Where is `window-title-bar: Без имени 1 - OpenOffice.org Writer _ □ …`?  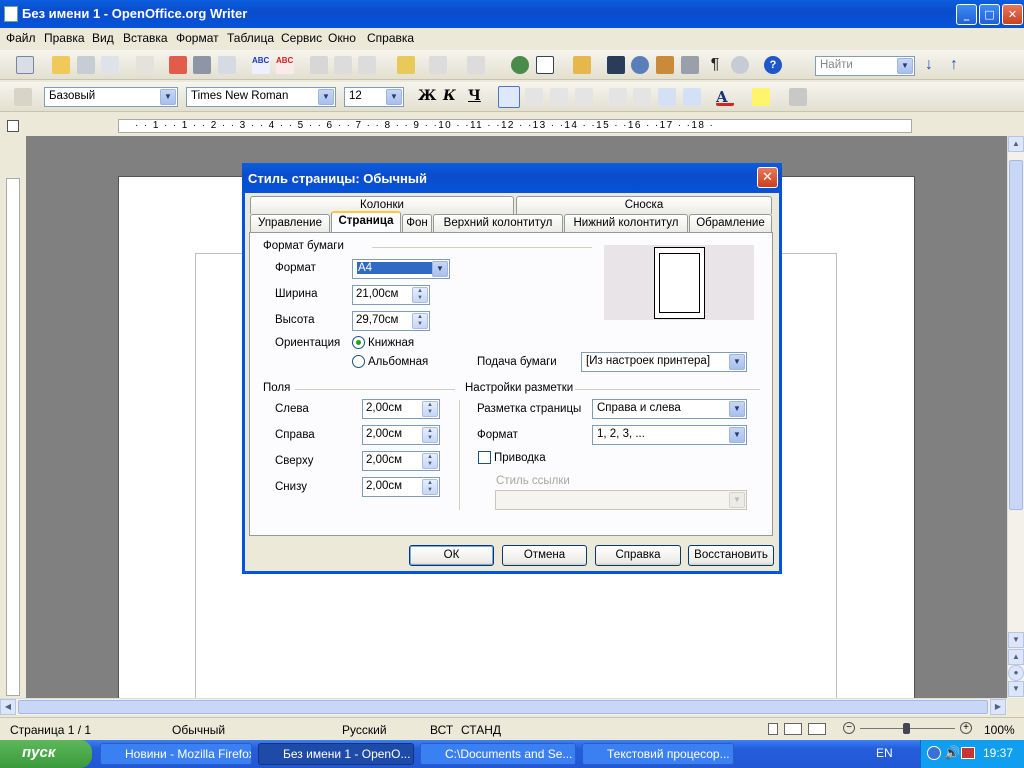 window-title-bar: Без имени 1 - OpenOffice.org Writer _ □ … is located at coordinates (512, 14).